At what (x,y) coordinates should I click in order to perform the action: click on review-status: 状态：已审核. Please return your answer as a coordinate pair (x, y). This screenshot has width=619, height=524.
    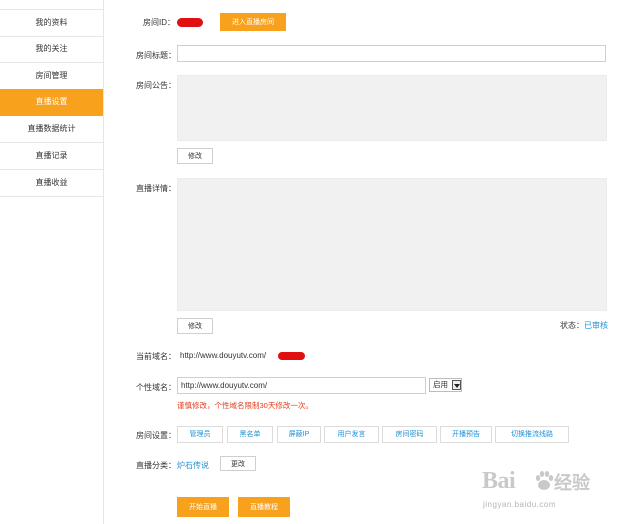
    Looking at the image, I should click on (584, 325).